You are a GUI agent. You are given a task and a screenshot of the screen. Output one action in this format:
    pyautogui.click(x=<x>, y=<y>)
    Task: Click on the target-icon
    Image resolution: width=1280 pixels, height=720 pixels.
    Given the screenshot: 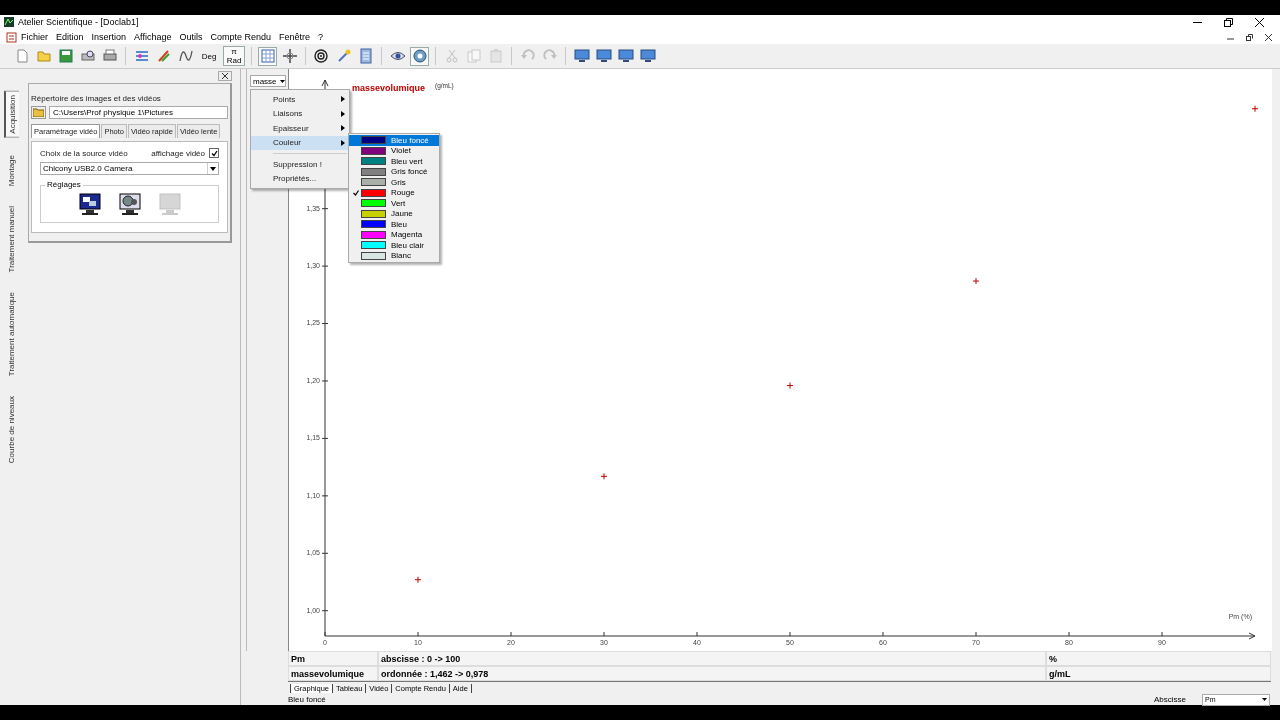 What is the action you would take?
    pyautogui.click(x=321, y=56)
    